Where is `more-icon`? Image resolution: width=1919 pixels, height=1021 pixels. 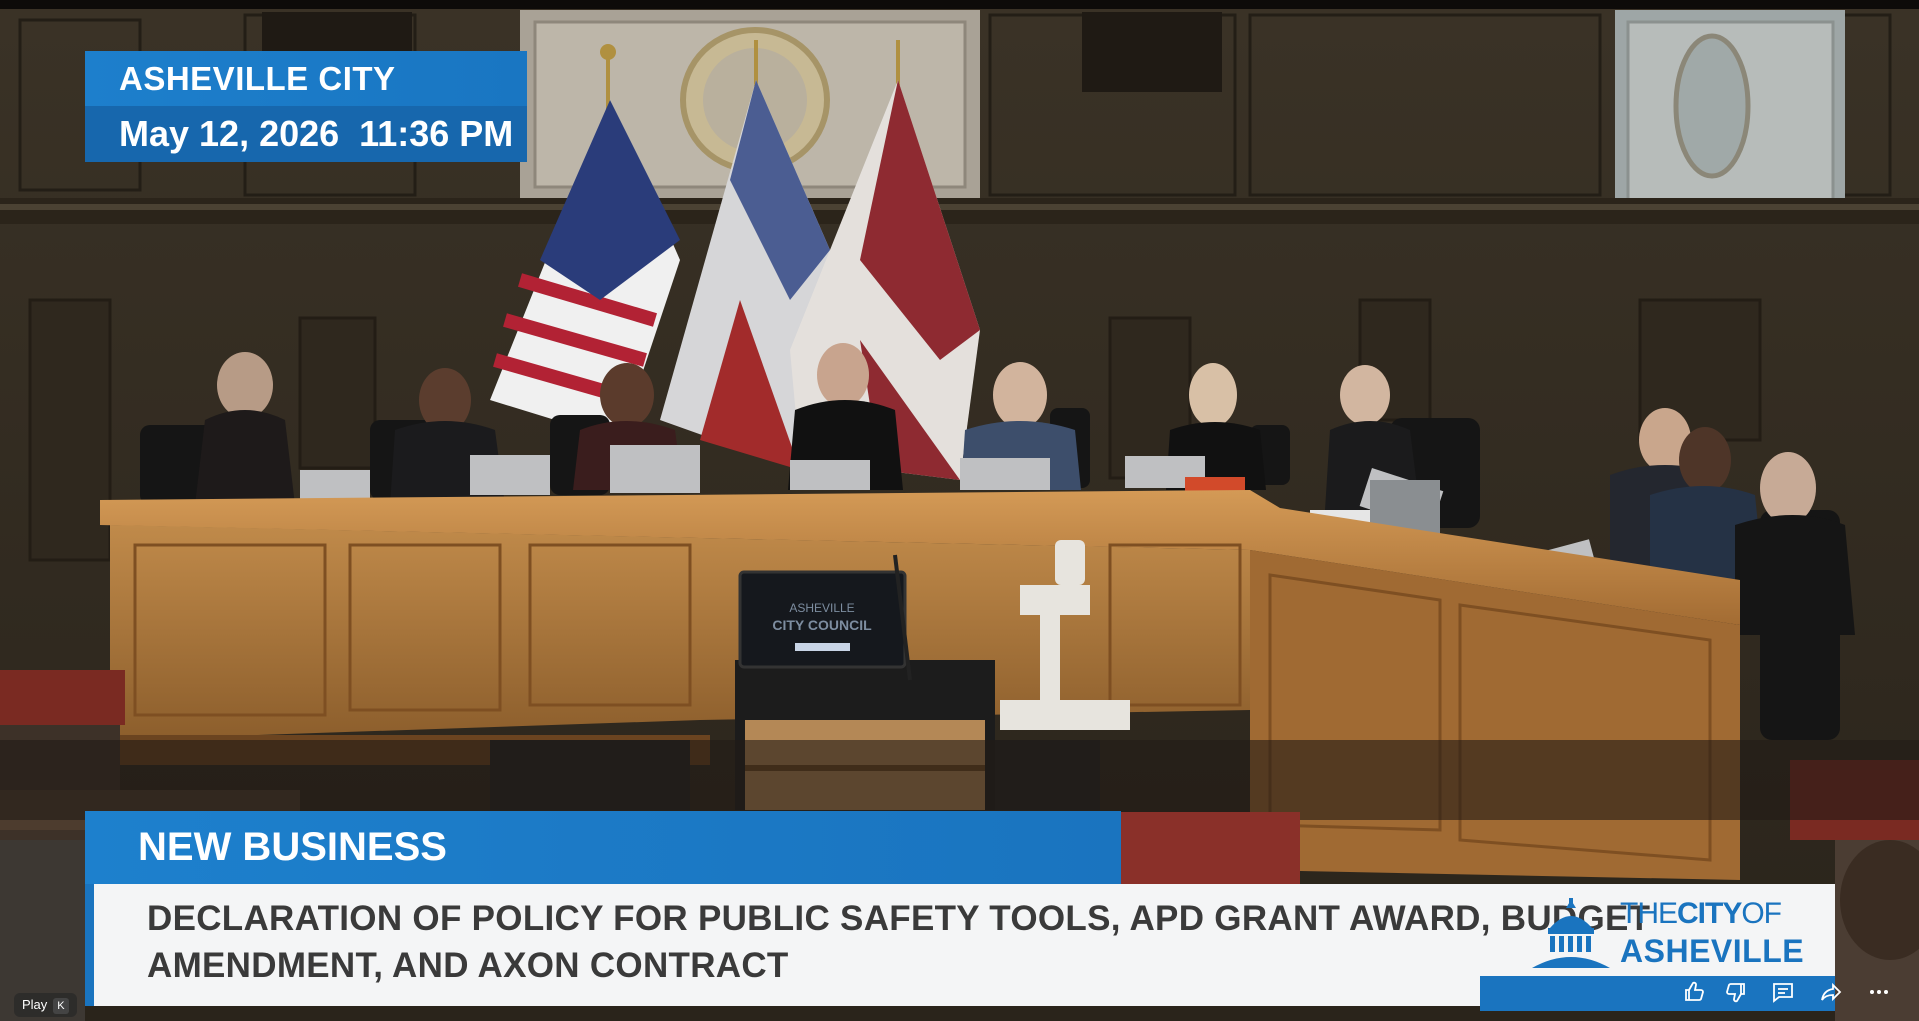 more-icon is located at coordinates (1879, 992).